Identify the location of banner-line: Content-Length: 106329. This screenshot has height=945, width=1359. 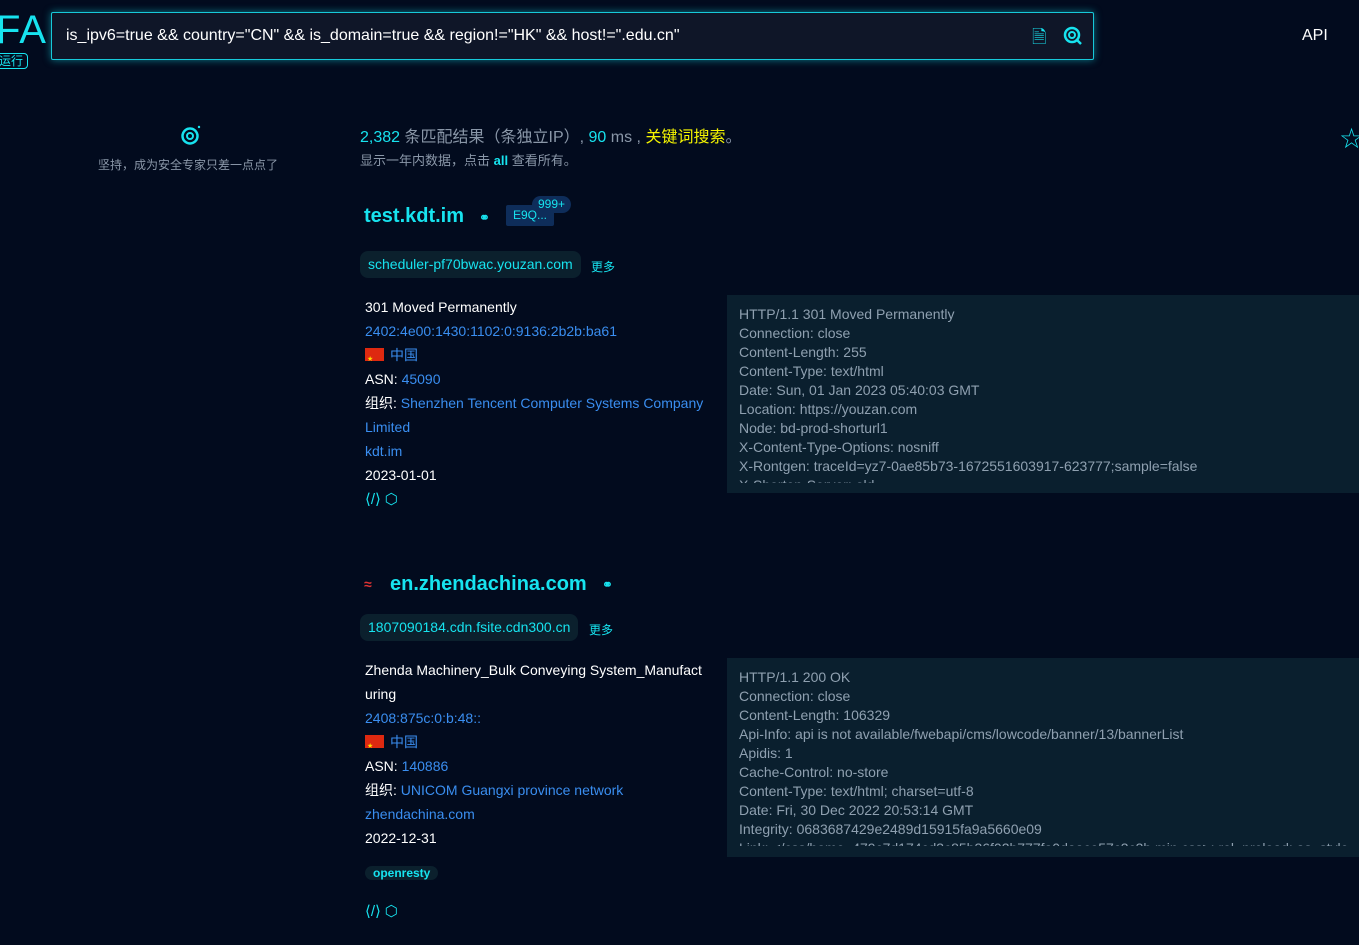
(815, 715).